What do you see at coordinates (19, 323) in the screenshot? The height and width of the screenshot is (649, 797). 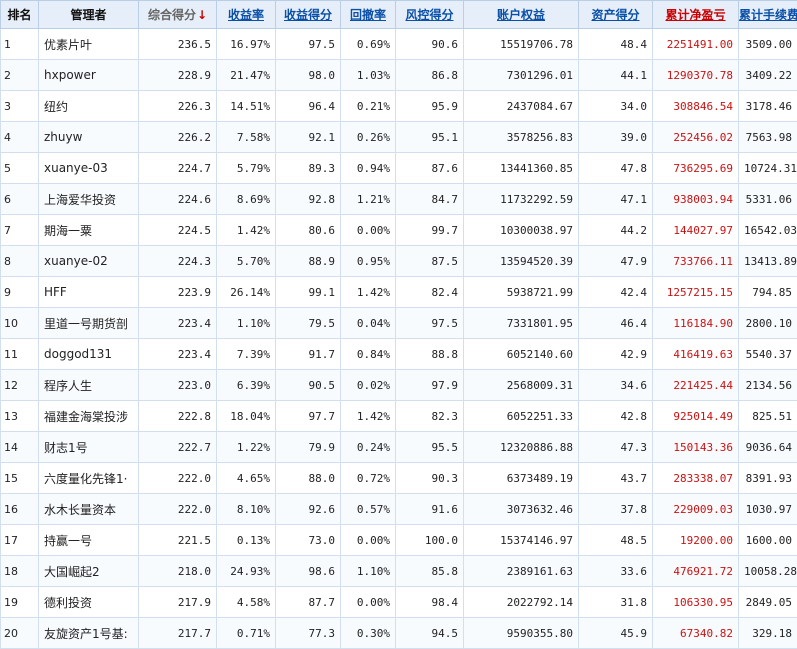 I see `rank-cell: 10` at bounding box center [19, 323].